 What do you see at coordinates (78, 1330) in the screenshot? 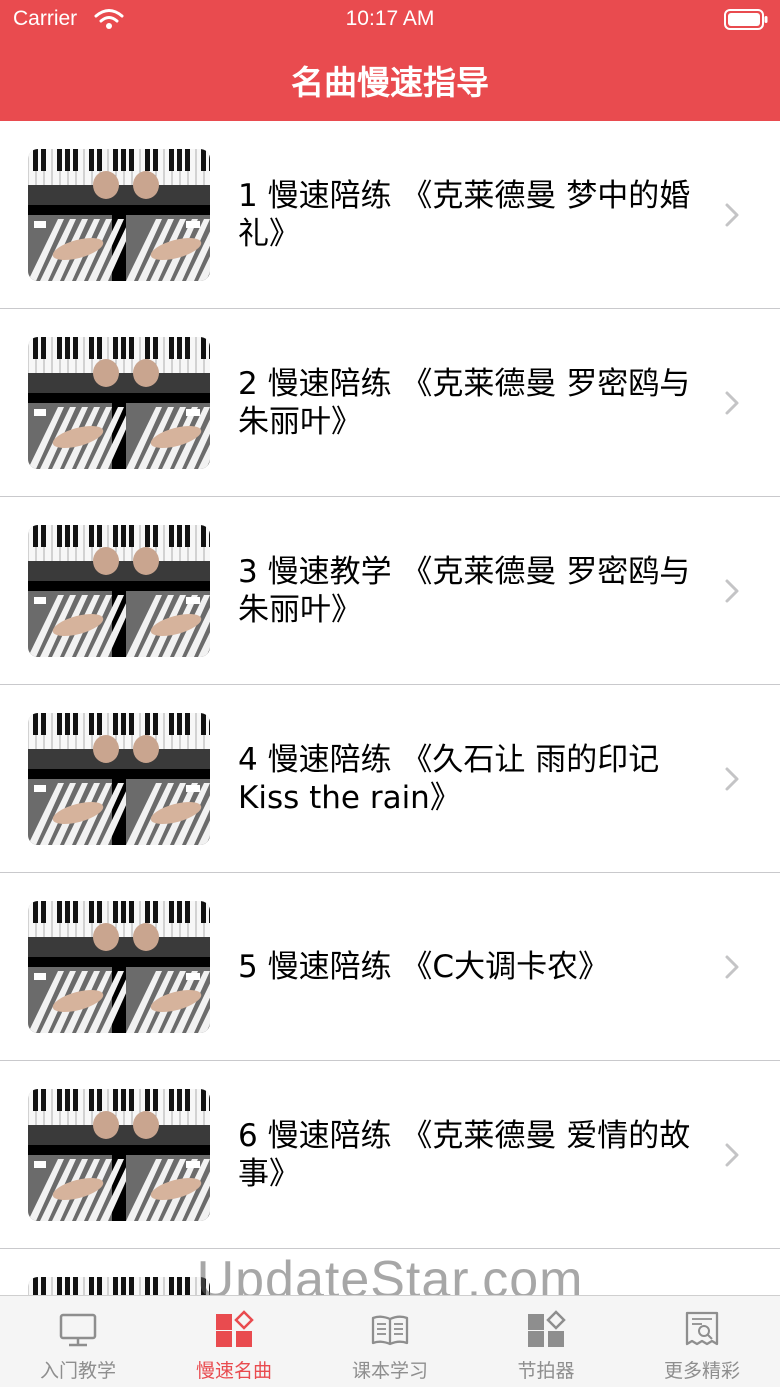
I see `monitor-icon` at bounding box center [78, 1330].